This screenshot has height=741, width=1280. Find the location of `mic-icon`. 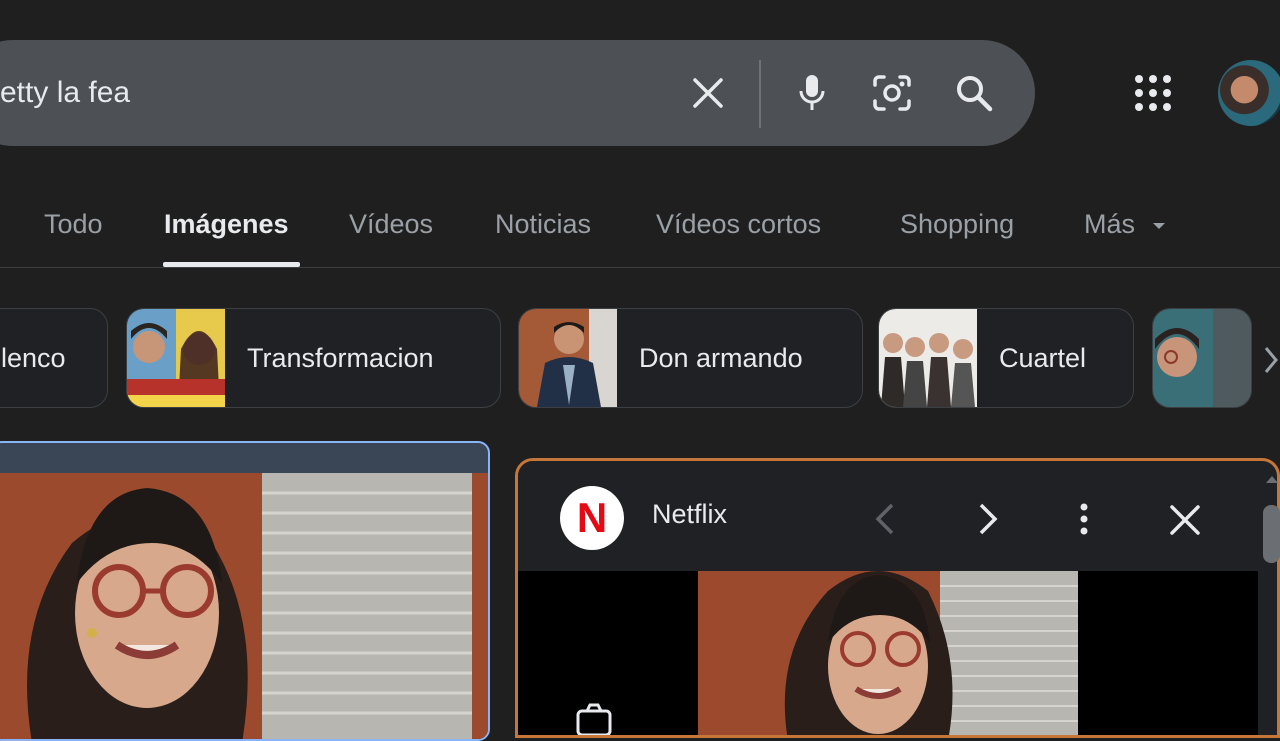

mic-icon is located at coordinates (812, 93).